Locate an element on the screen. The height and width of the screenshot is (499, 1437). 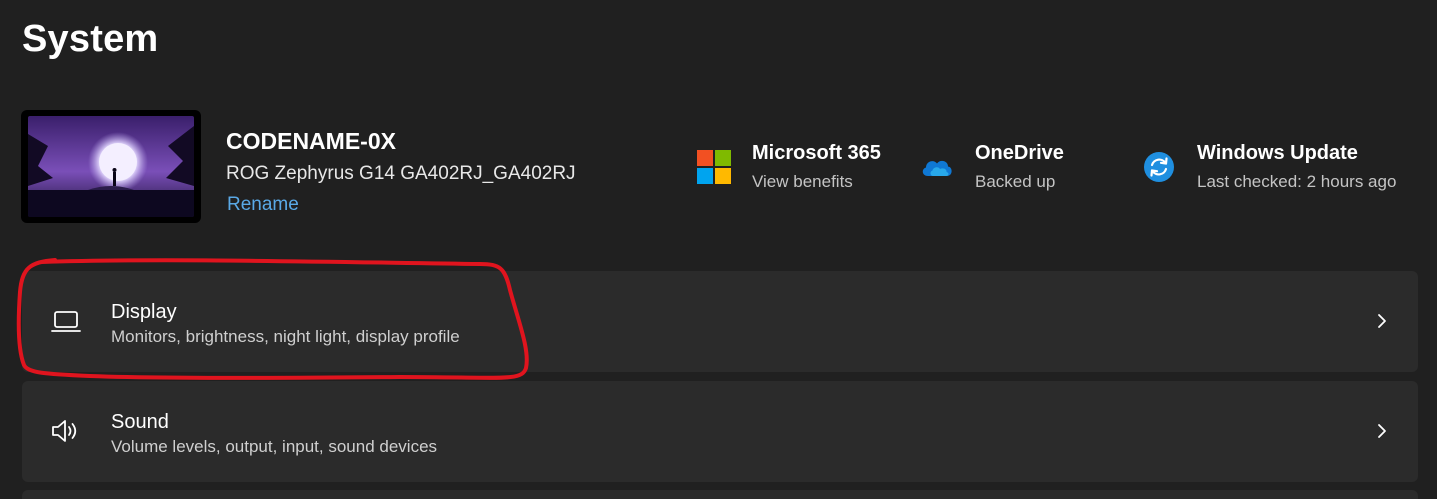
device-model: ROG Zephyrus G14 GA402RJ_GA402RJ is located at coordinates (401, 173).